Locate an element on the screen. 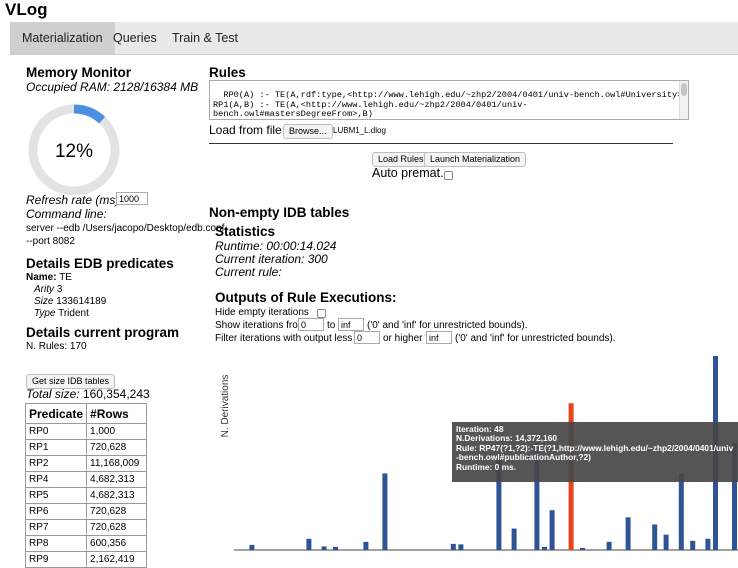 The image size is (738, 568). edb-name-label: Name: is located at coordinates (41, 277).